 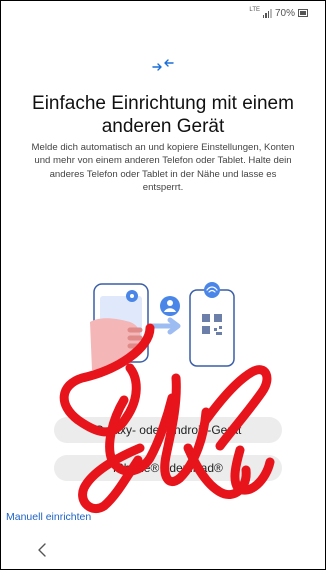 I want to click on signal-icon, so click(x=267, y=13).